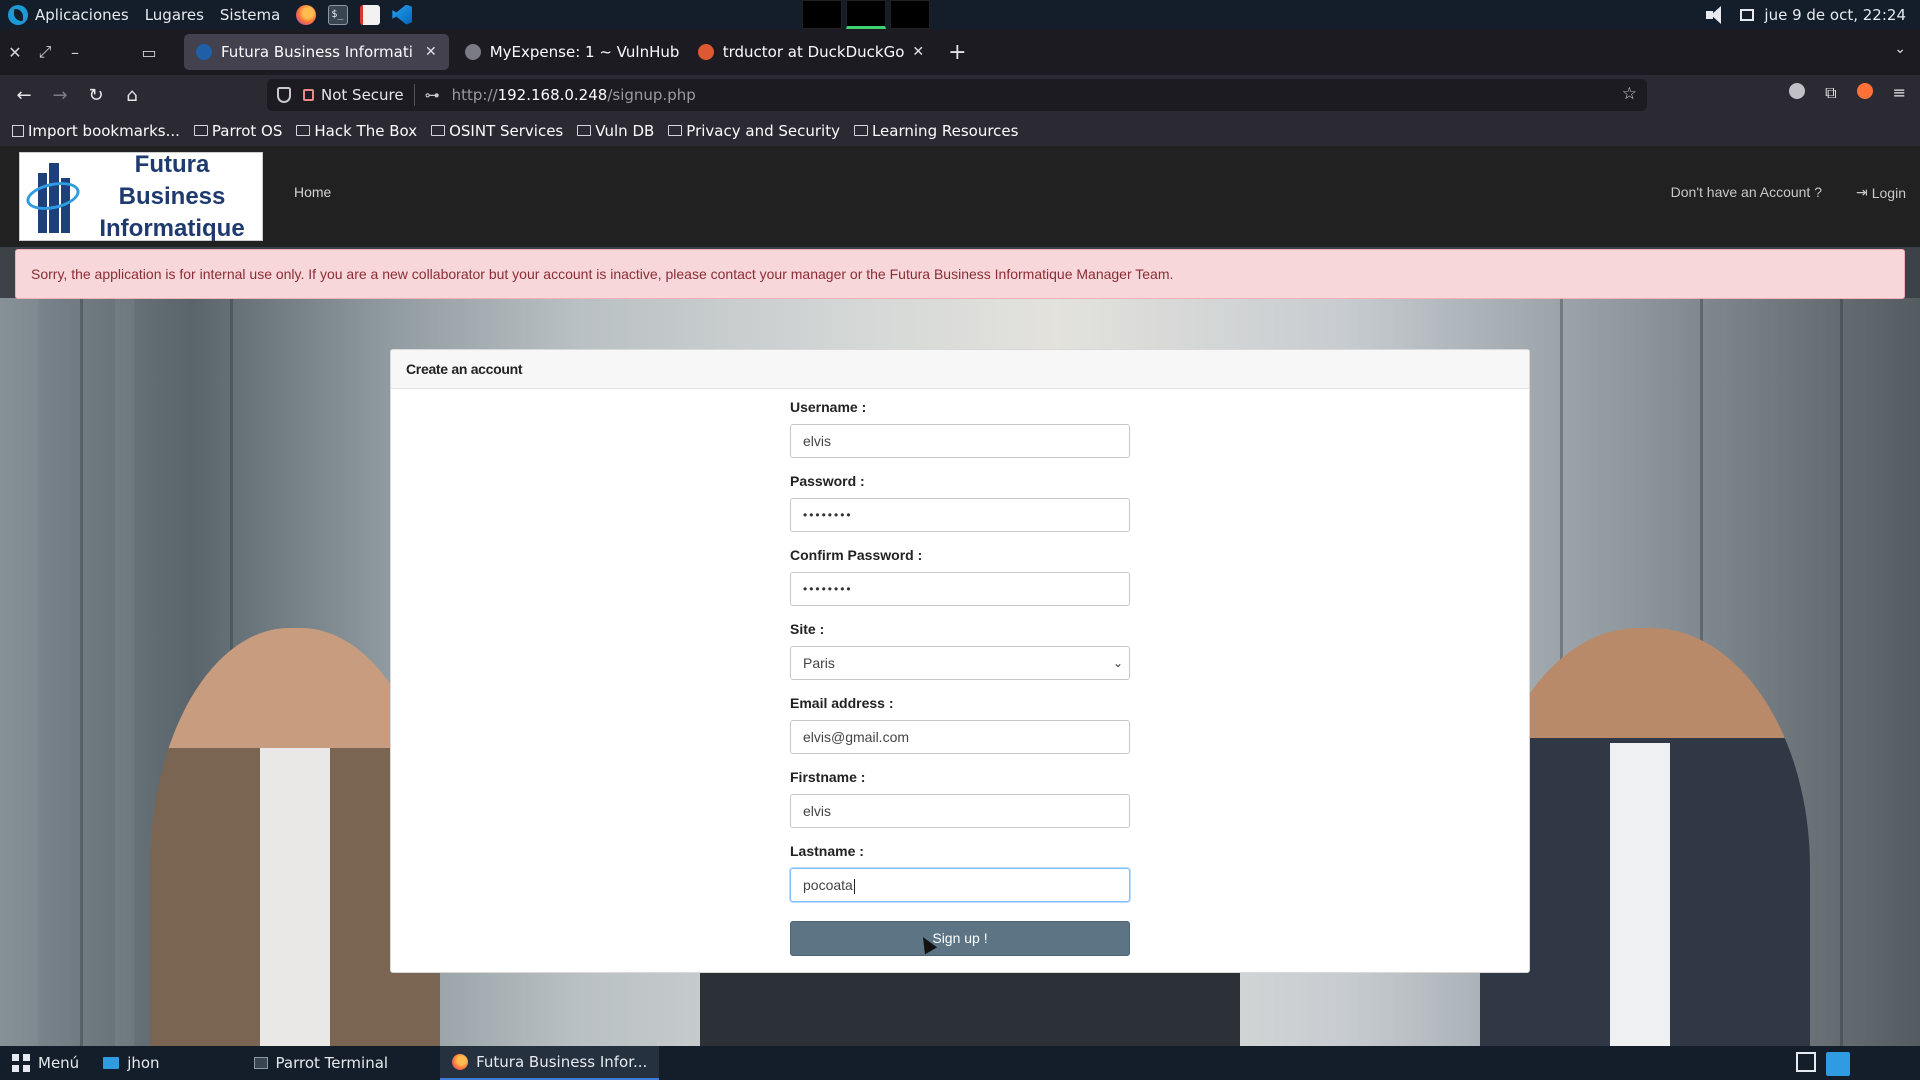 The image size is (1920, 1080). I want to click on terminal-launcher-icon: $_, so click(338, 14).